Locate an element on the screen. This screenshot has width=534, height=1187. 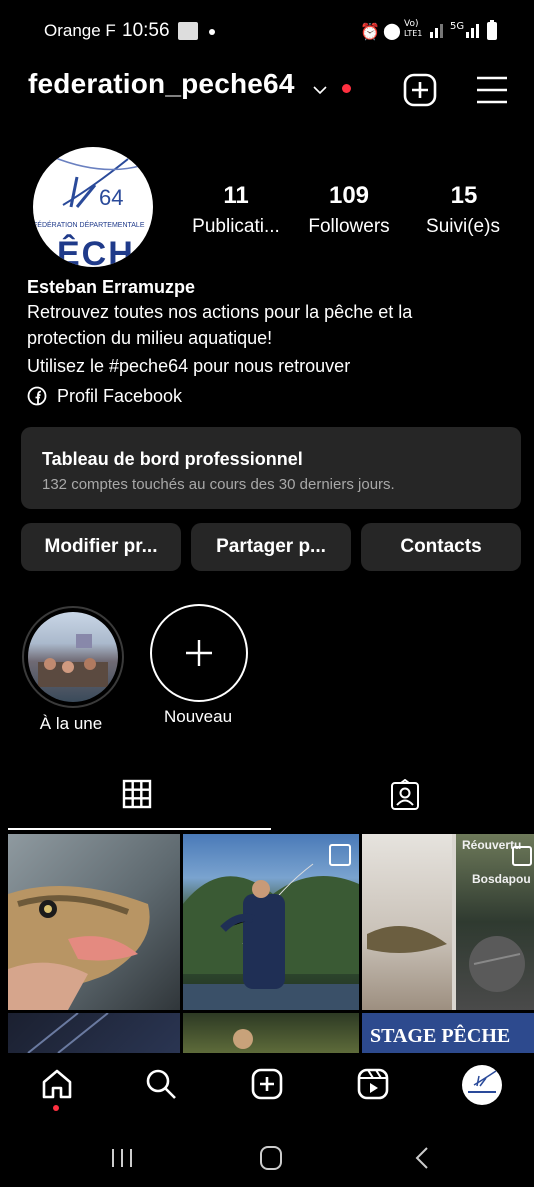
avatar-big-text: ÊCH is located at coordinates (96, 251).